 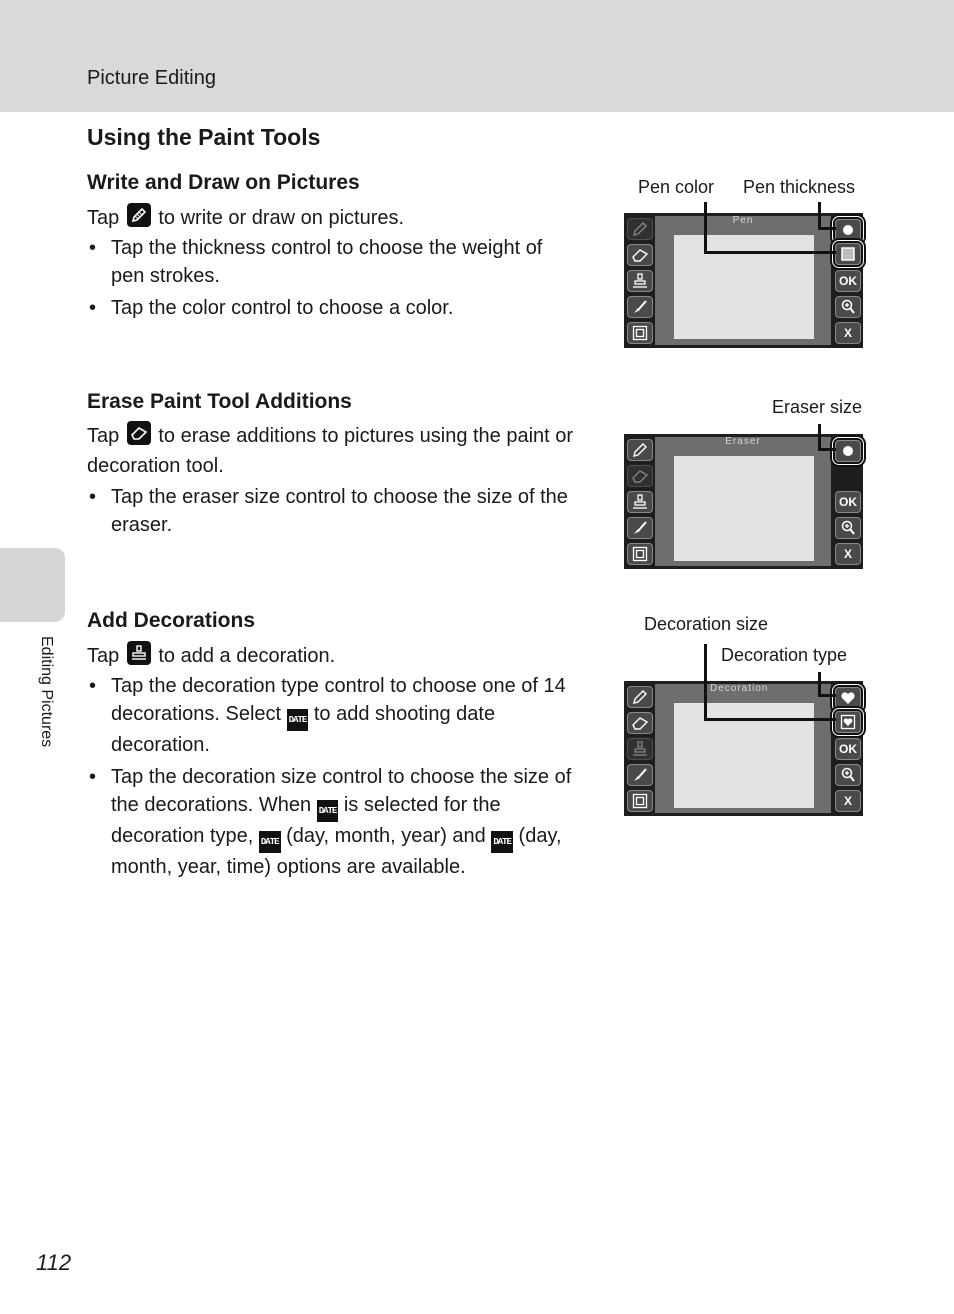 What do you see at coordinates (817, 407) in the screenshot?
I see `callout-eraser-size: Eraser size` at bounding box center [817, 407].